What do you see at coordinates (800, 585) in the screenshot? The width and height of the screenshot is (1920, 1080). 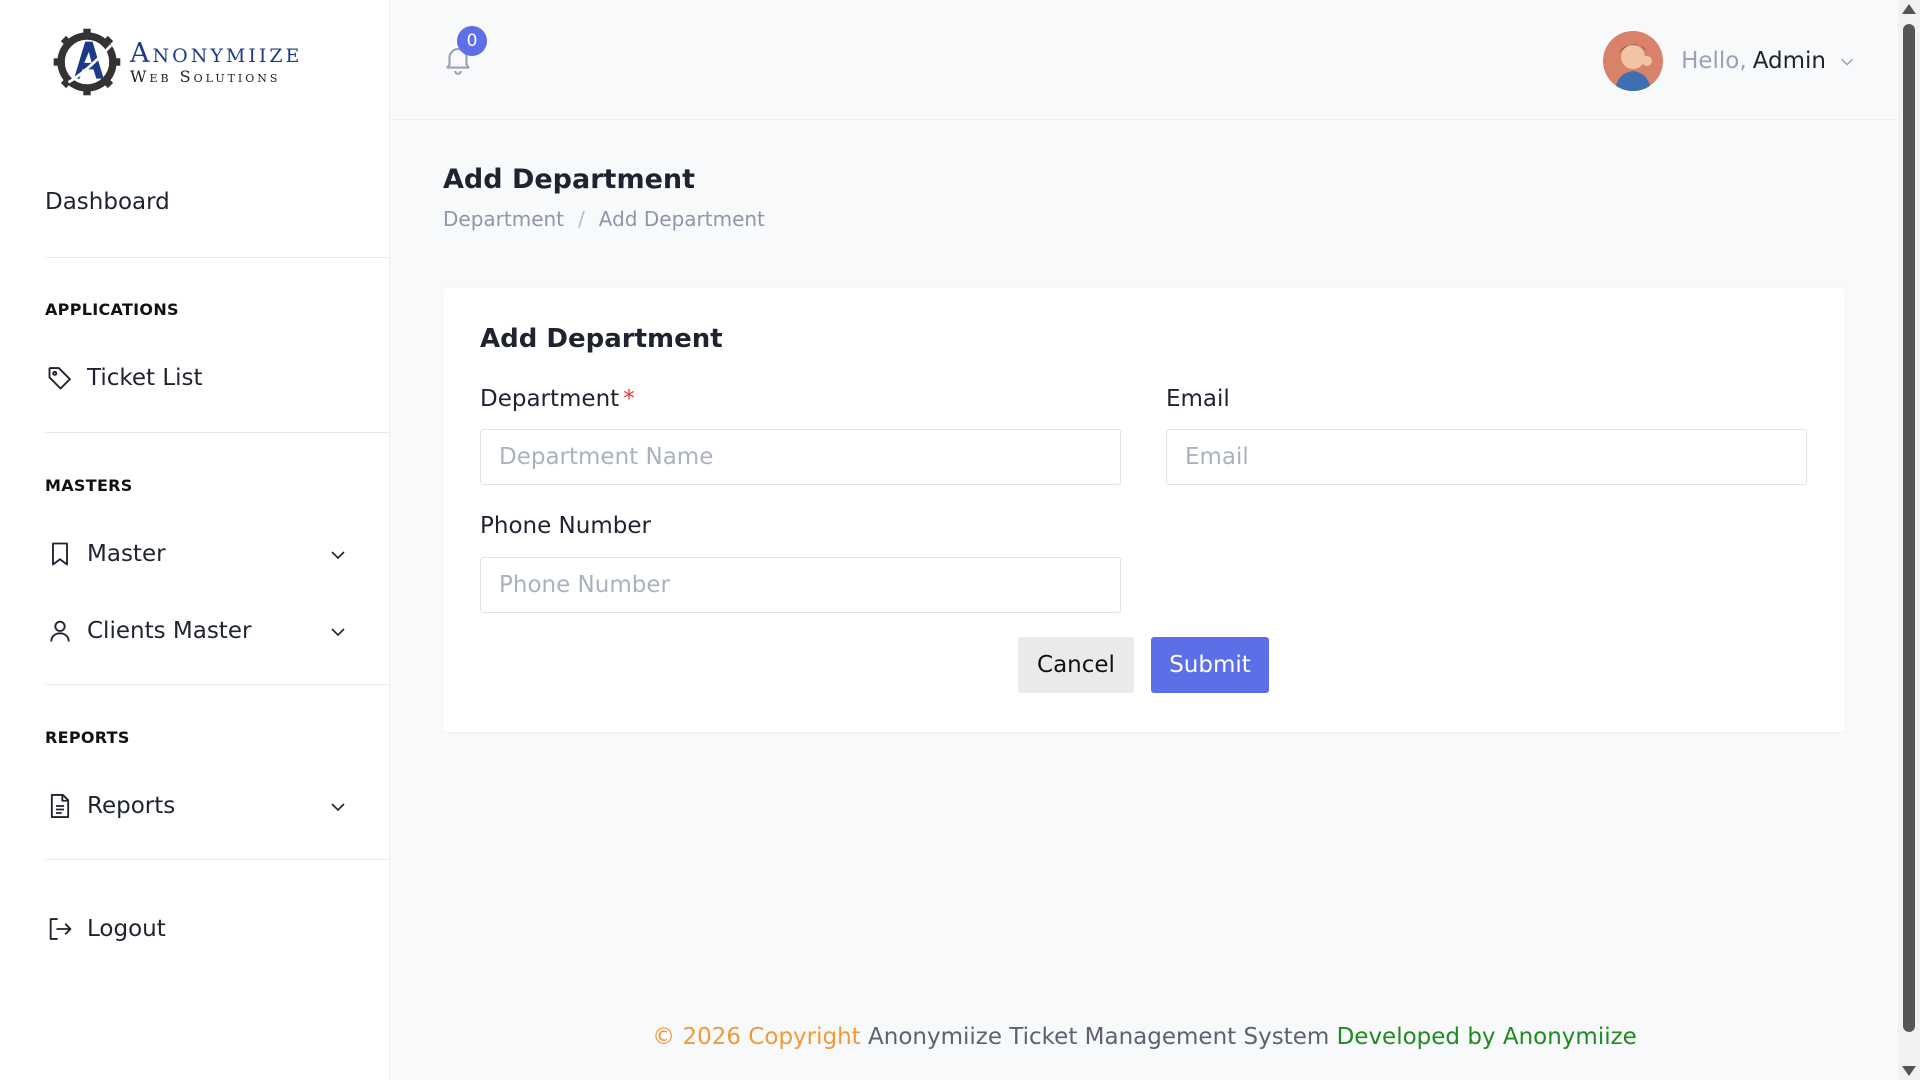 I see `phone-number-input` at bounding box center [800, 585].